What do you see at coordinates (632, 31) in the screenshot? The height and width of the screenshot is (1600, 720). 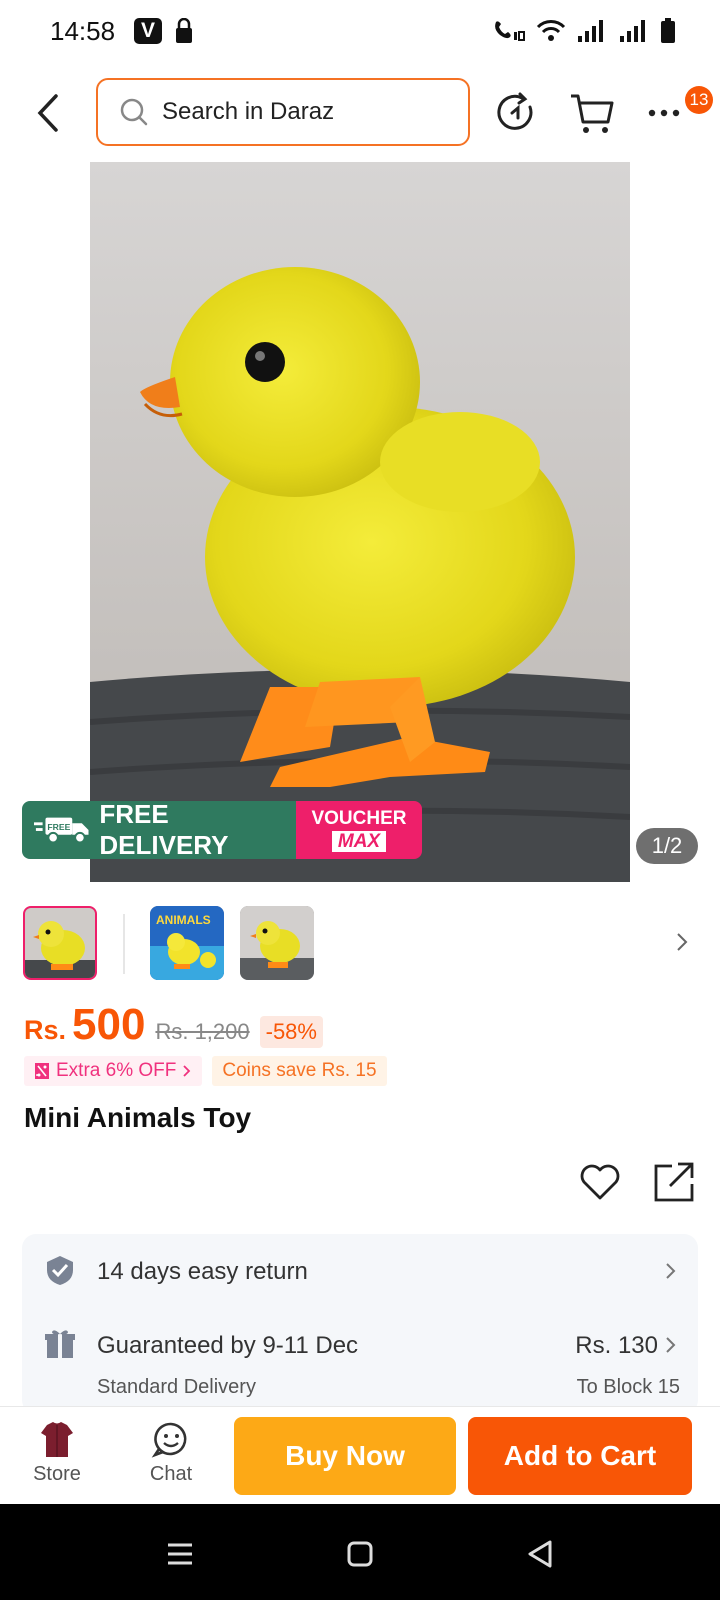 I see `signal-2-icon` at bounding box center [632, 31].